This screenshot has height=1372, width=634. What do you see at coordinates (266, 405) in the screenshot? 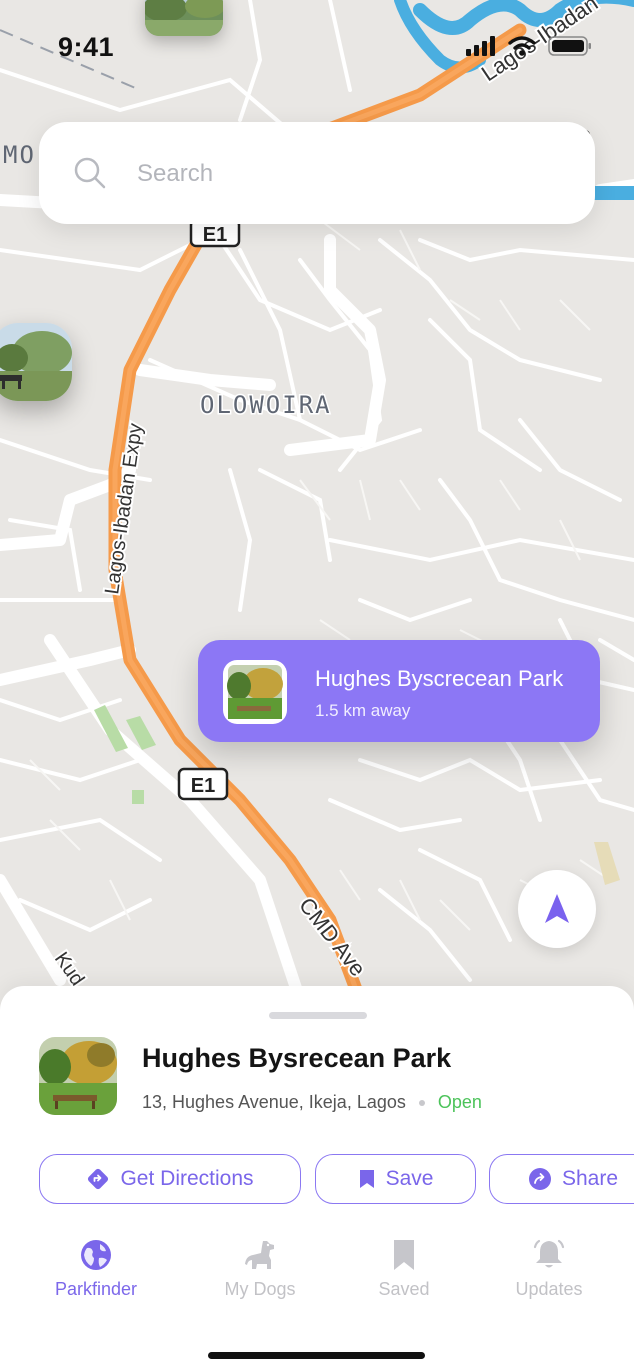
I see `map-label-area: OLOWOIRA` at bounding box center [266, 405].